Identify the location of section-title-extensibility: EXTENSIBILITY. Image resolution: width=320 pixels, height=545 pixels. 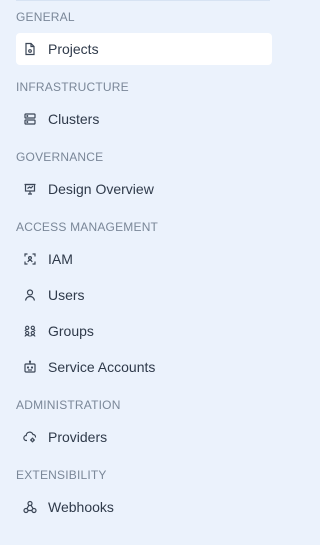
(61, 475).